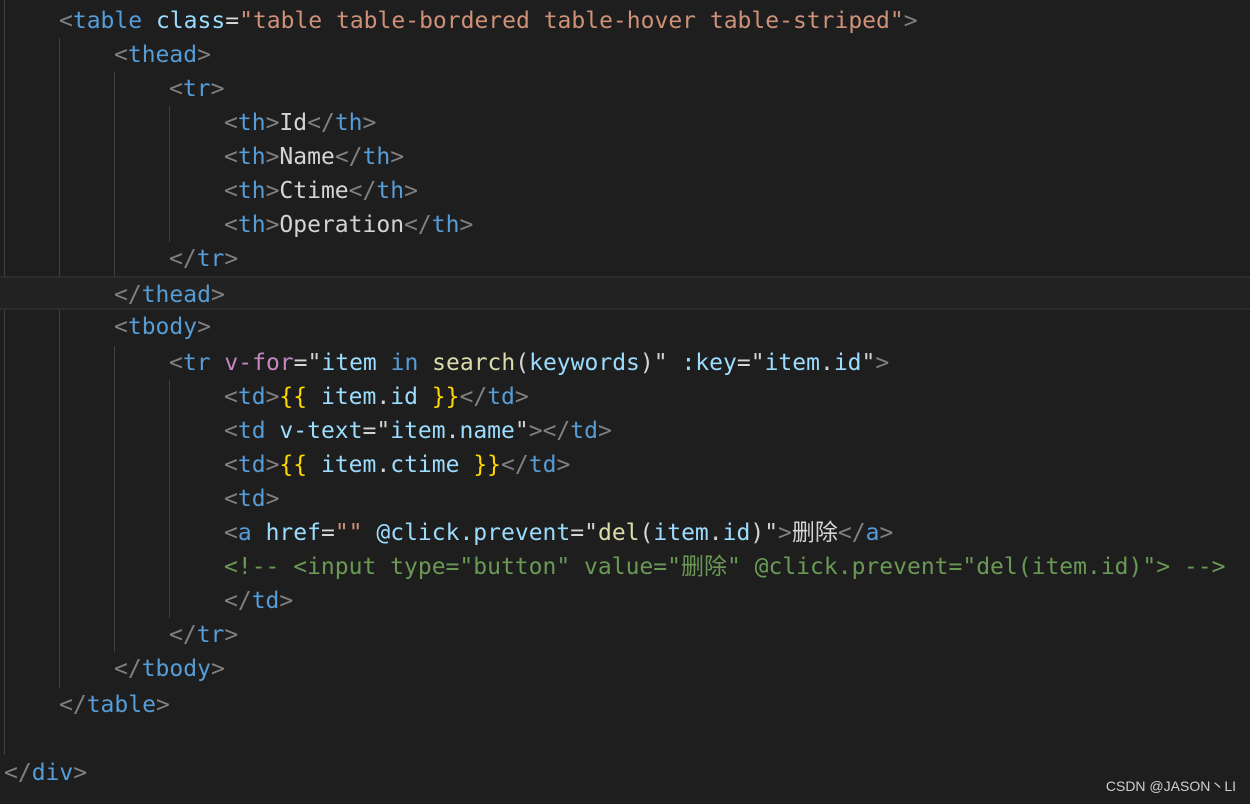  What do you see at coordinates (584, 363) in the screenshot?
I see `token-variable: keywords` at bounding box center [584, 363].